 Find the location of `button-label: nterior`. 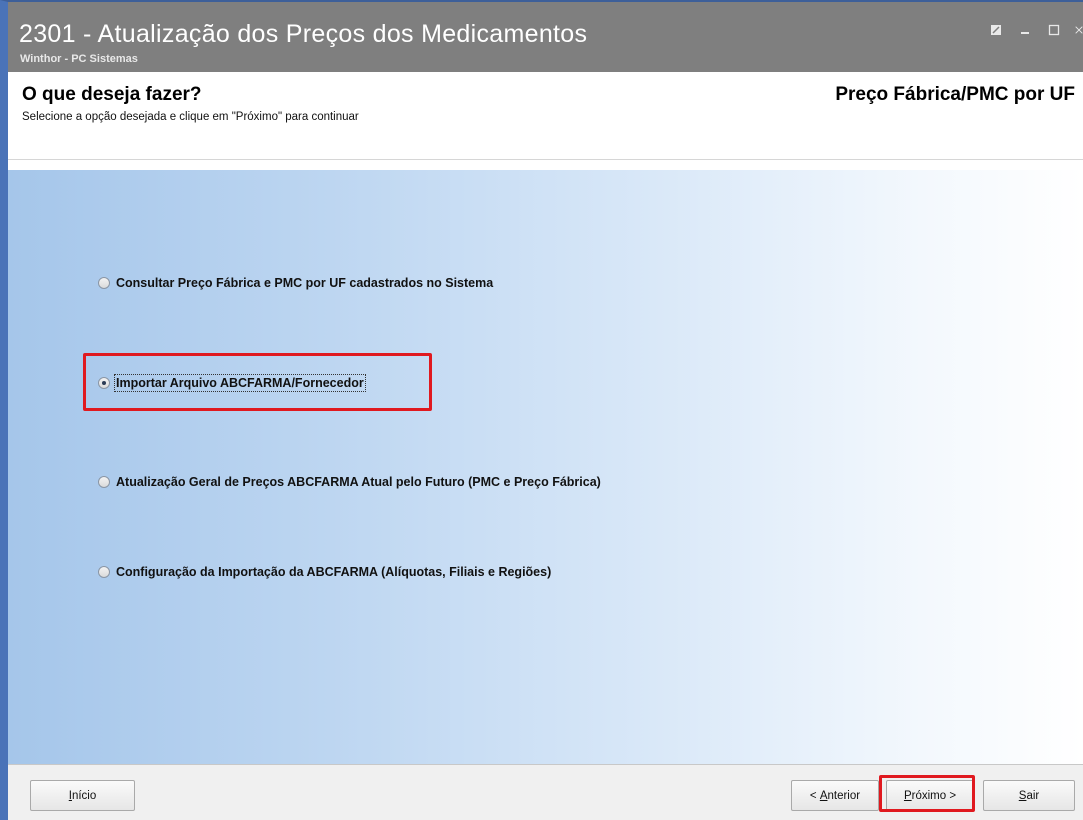

button-label: nterior is located at coordinates (844, 795).